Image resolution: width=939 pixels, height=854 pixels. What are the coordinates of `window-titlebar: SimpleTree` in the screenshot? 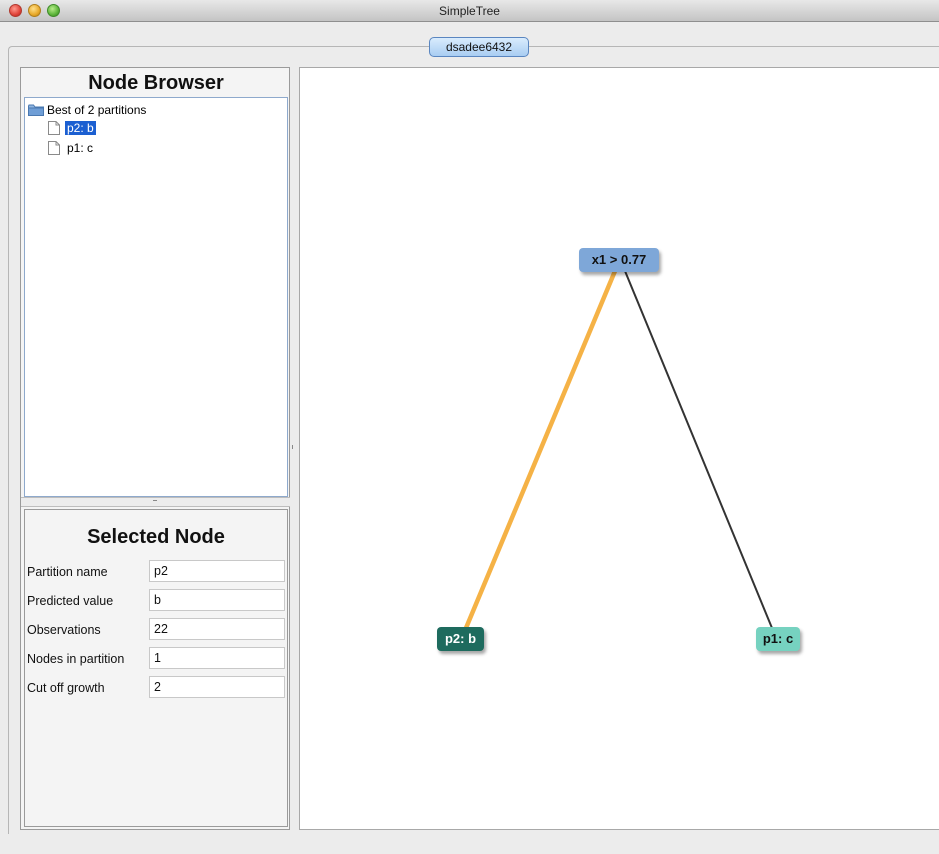 It's located at (469, 11).